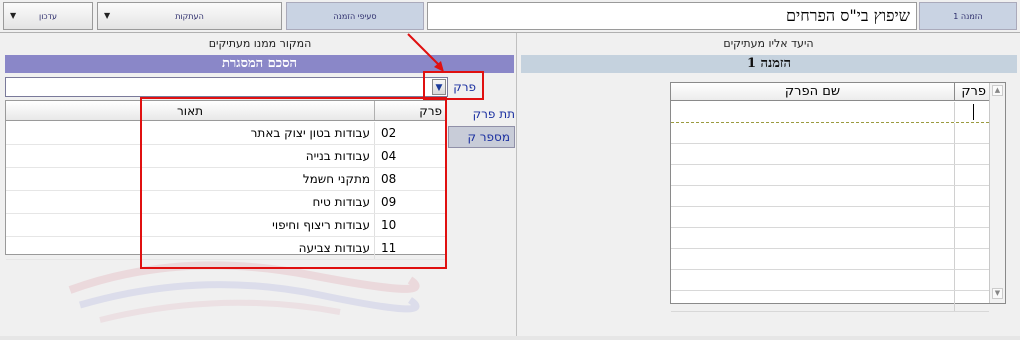 This screenshot has height=340, width=1020. I want to click on section-select, so click(226, 87).